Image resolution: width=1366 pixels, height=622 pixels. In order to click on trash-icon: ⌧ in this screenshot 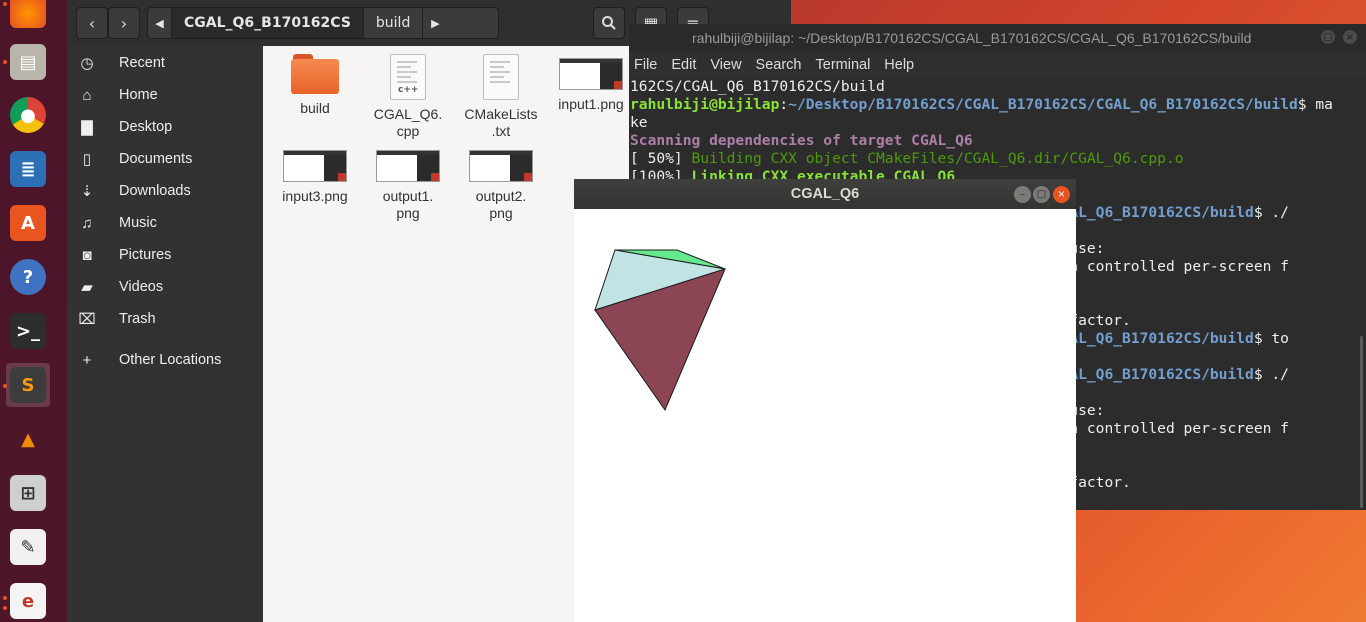, I will do `click(87, 319)`.